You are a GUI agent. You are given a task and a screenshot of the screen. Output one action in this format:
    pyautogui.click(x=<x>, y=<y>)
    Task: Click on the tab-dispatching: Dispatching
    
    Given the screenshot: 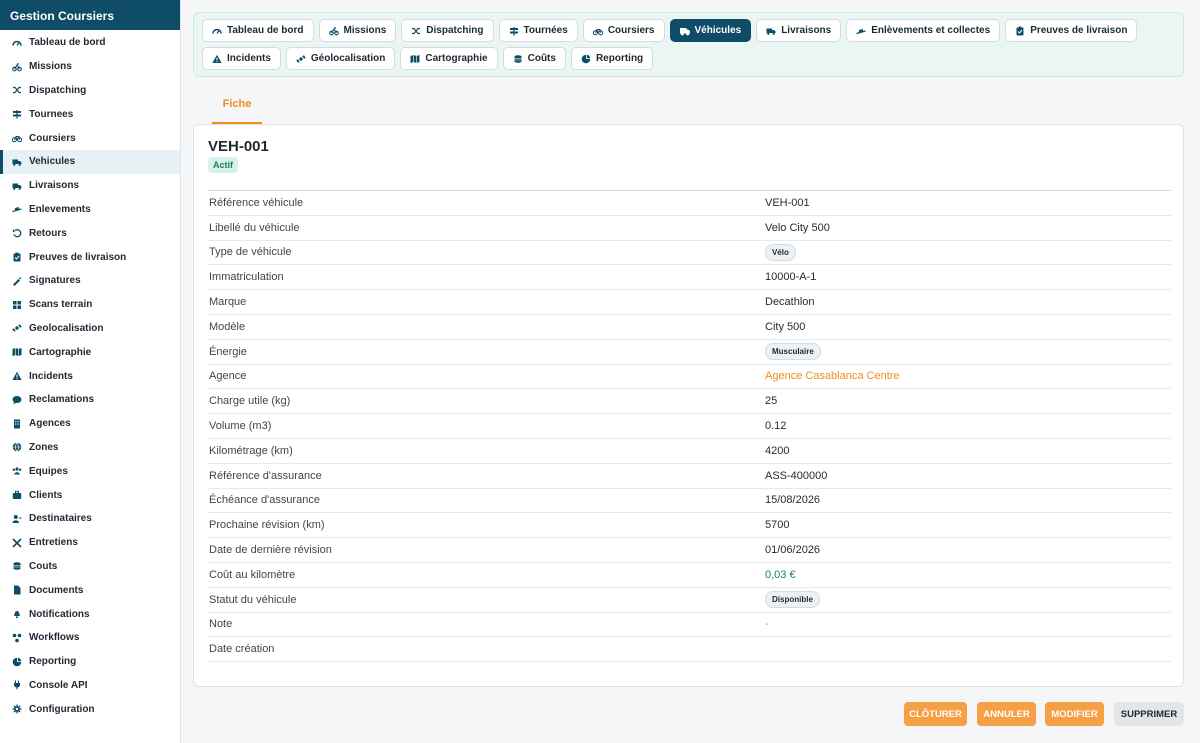 What is the action you would take?
    pyautogui.click(x=447, y=30)
    